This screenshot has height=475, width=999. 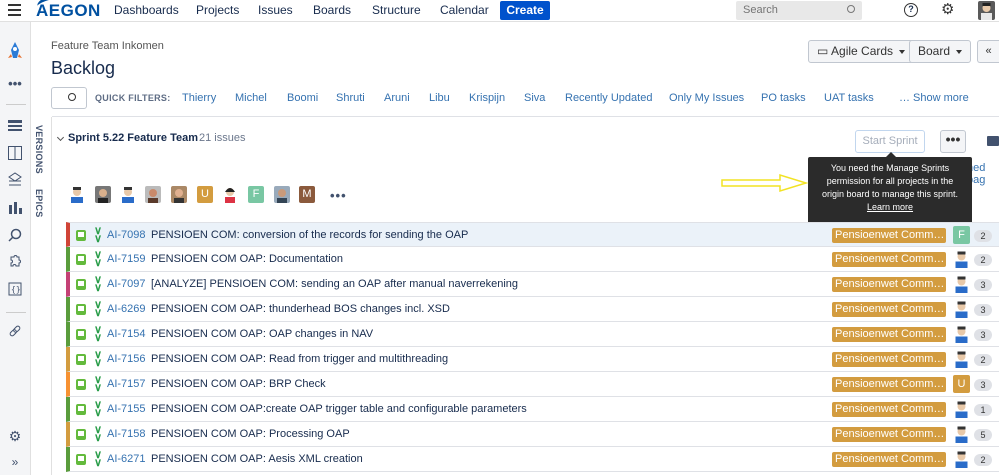 What do you see at coordinates (133, 138) in the screenshot?
I see `sprint-name: Sprint 5.22 Feature Team` at bounding box center [133, 138].